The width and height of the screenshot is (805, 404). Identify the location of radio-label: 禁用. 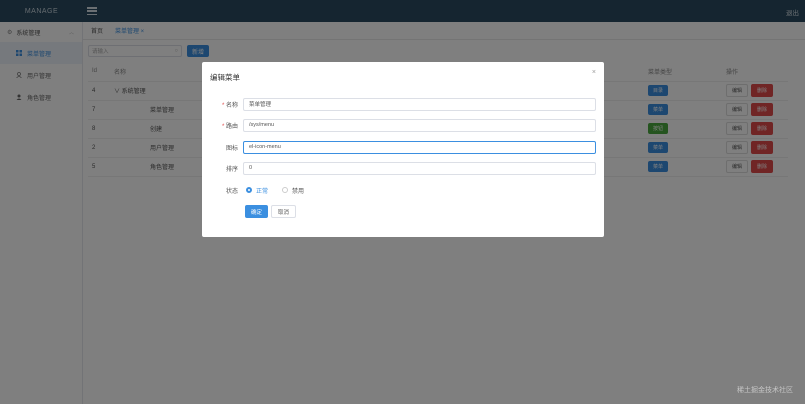
(298, 191).